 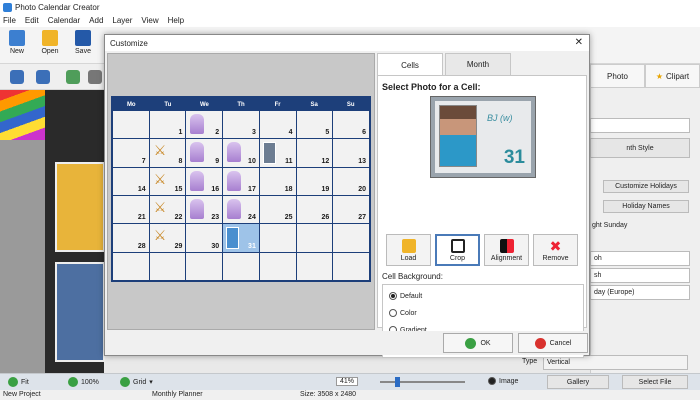 I want to click on ok-button: OK, so click(x=478, y=343).